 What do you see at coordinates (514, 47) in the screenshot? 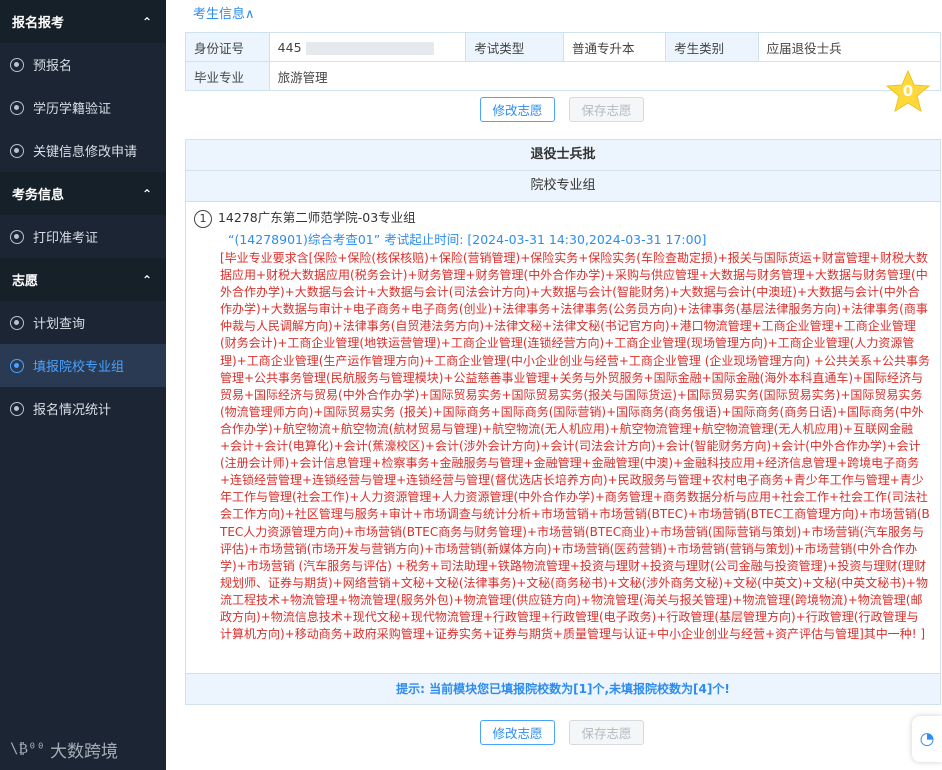
I see `exam-type-label: 考试类型` at bounding box center [514, 47].